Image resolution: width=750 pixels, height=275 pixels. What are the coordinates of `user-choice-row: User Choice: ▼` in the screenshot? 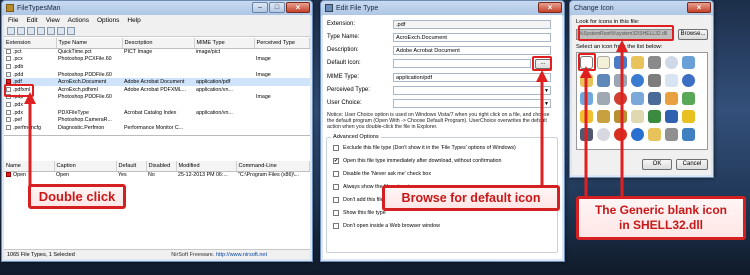 It's located at (442, 103).